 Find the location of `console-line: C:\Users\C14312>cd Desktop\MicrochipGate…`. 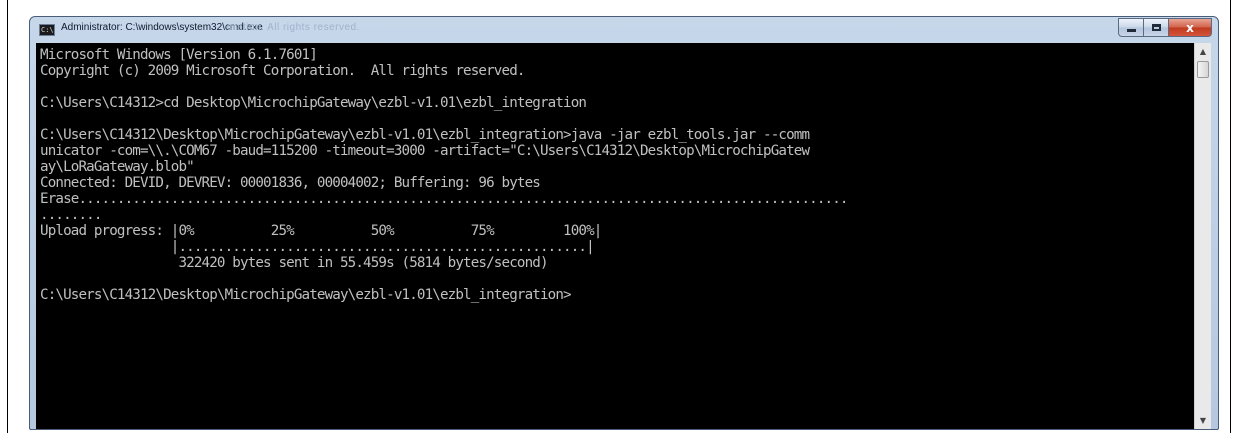

console-line: C:\Users\C14312>cd Desktop\MicrochipGate… is located at coordinates (313, 103).